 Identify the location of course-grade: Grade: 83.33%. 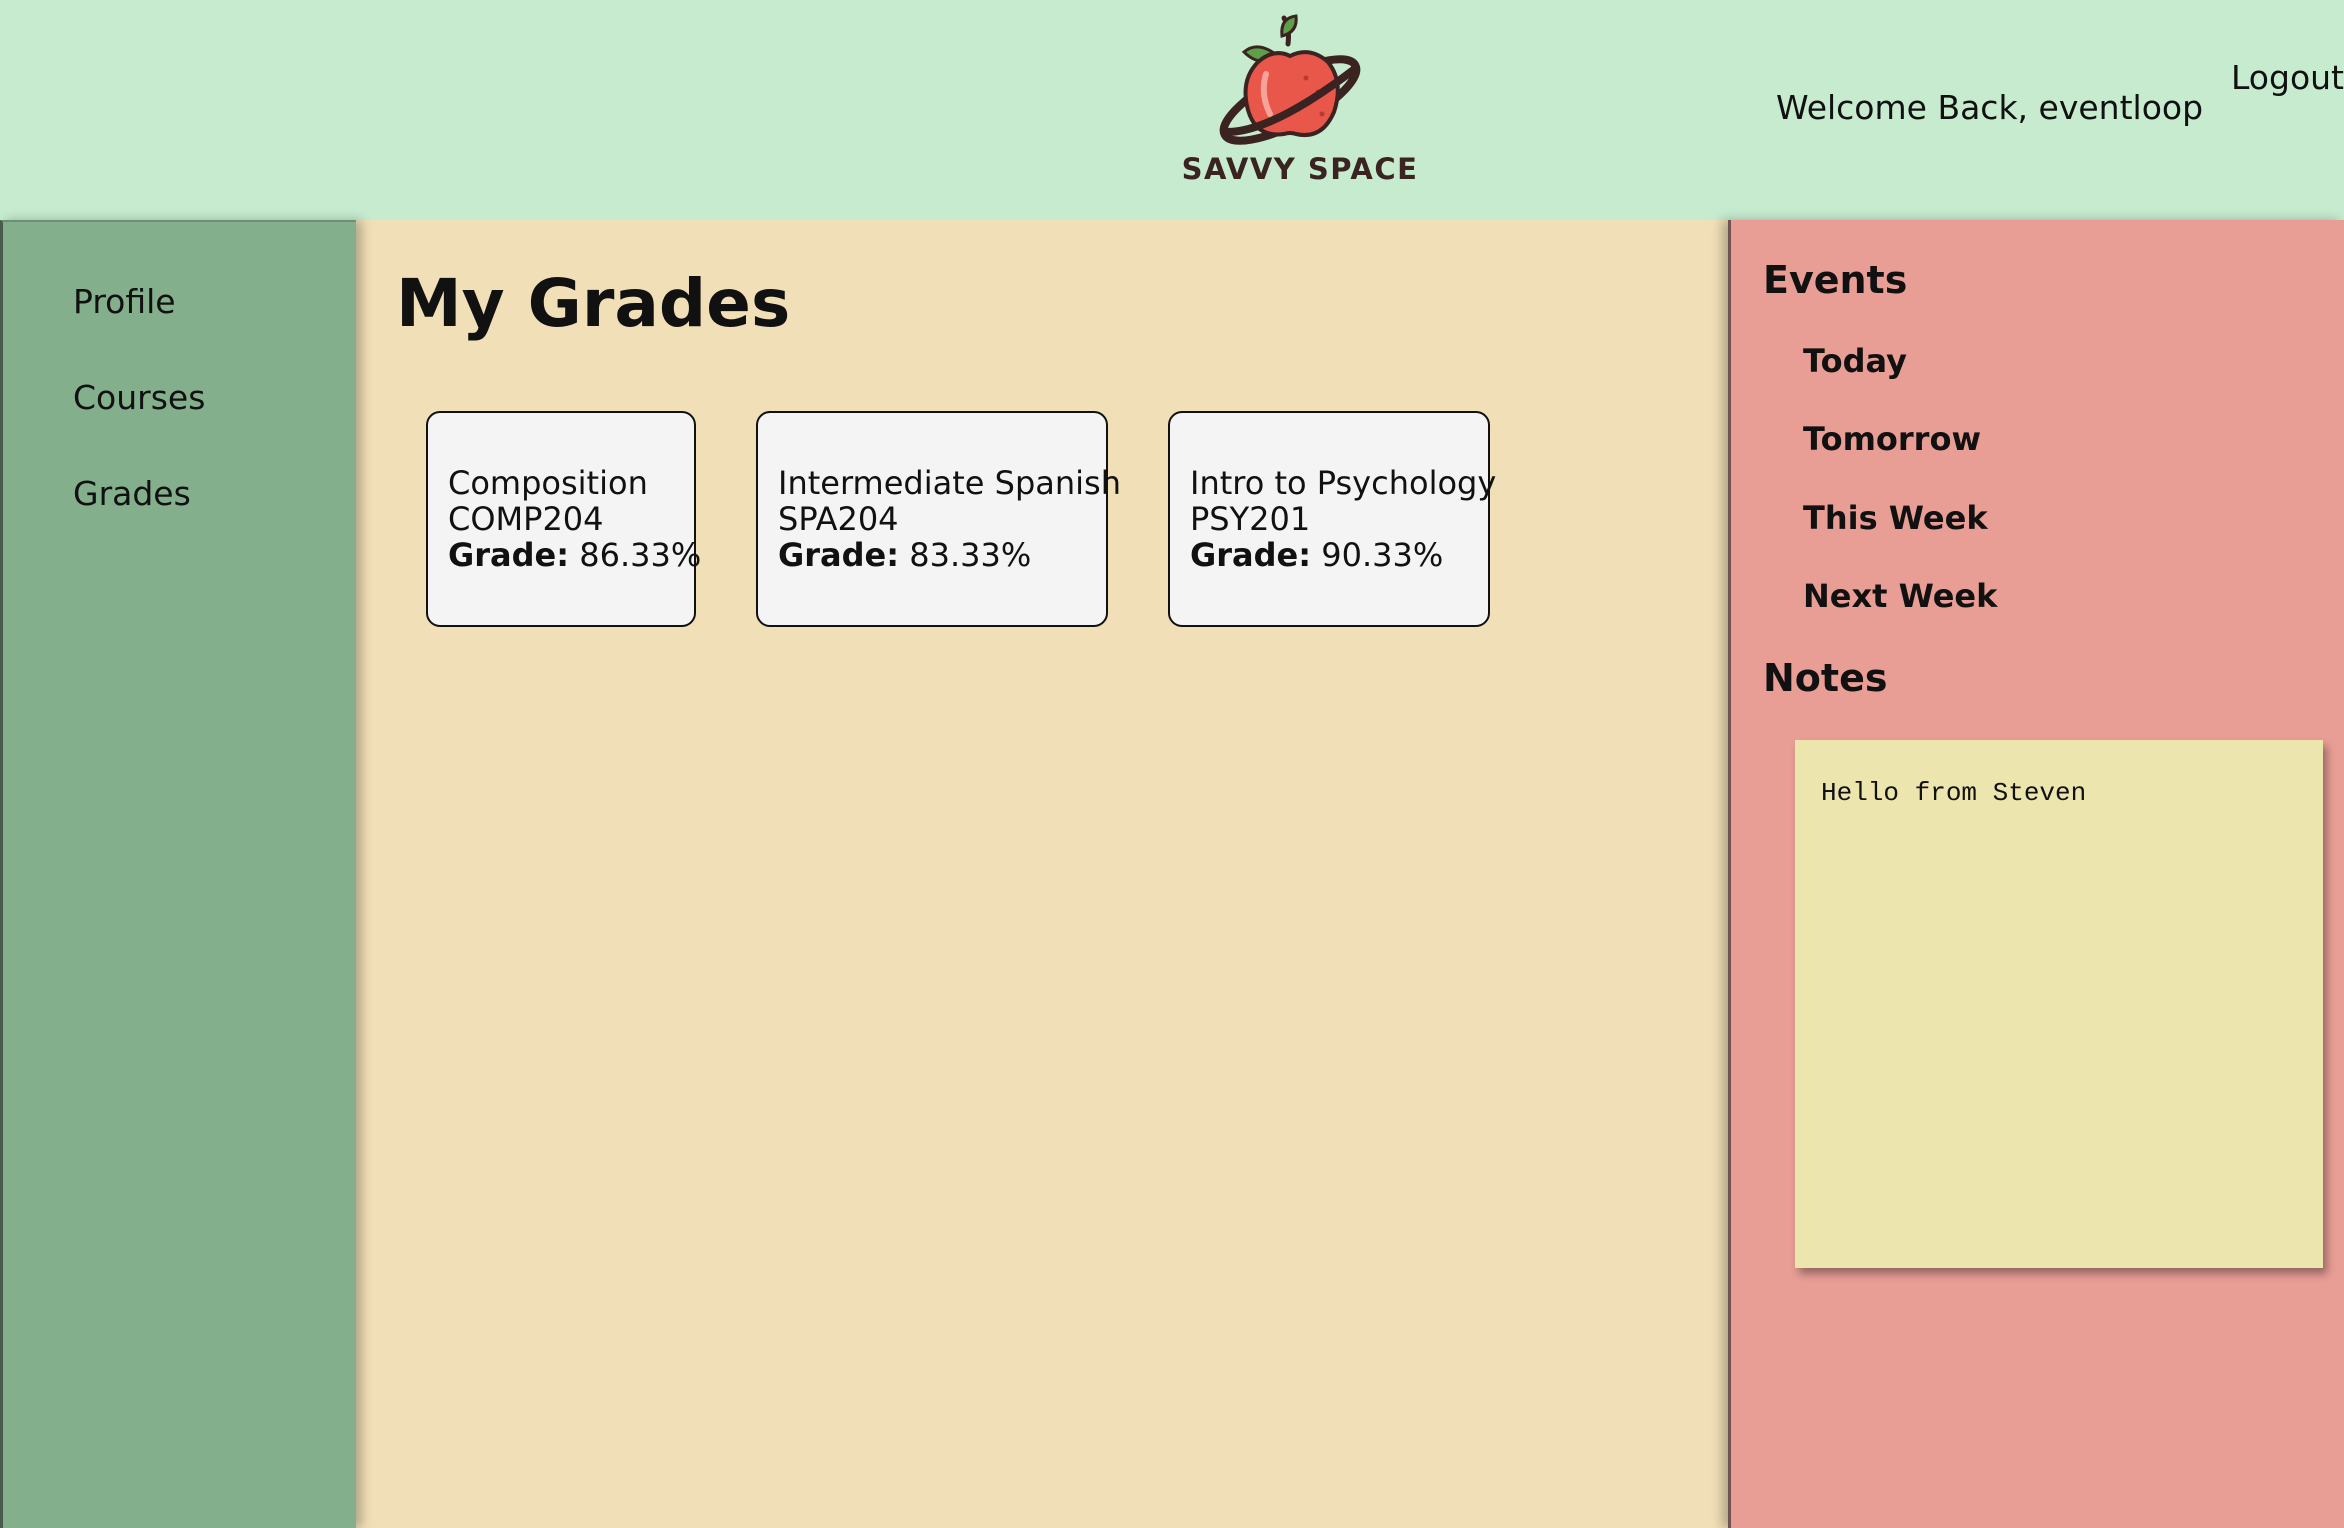
(932, 555).